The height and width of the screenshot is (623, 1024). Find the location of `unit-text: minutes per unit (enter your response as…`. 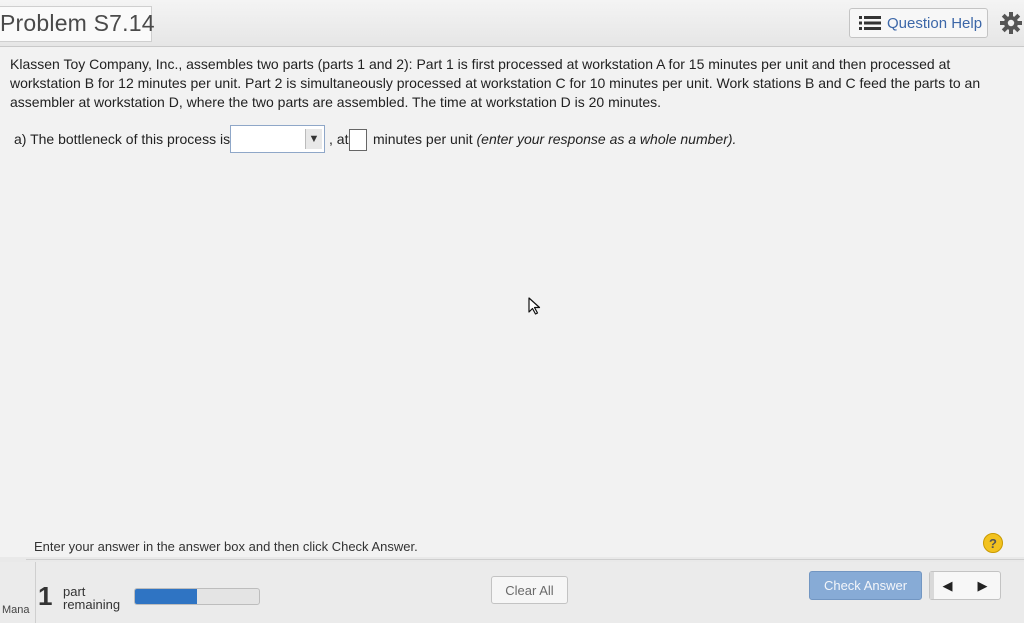

unit-text: minutes per unit (enter your response as… is located at coordinates (554, 139).